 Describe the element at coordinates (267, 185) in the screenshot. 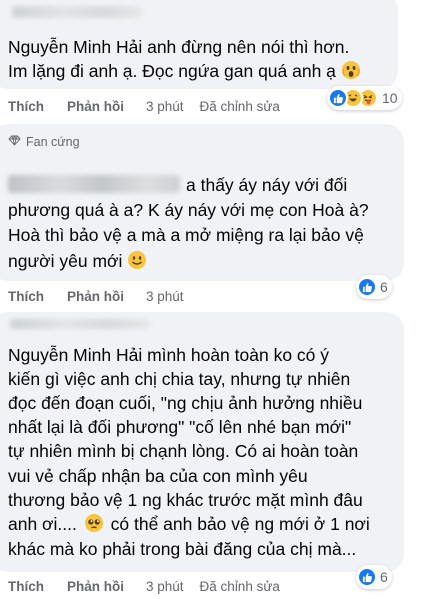

I see `comment-2-line-1: a thấy áy náy với đối` at that location.